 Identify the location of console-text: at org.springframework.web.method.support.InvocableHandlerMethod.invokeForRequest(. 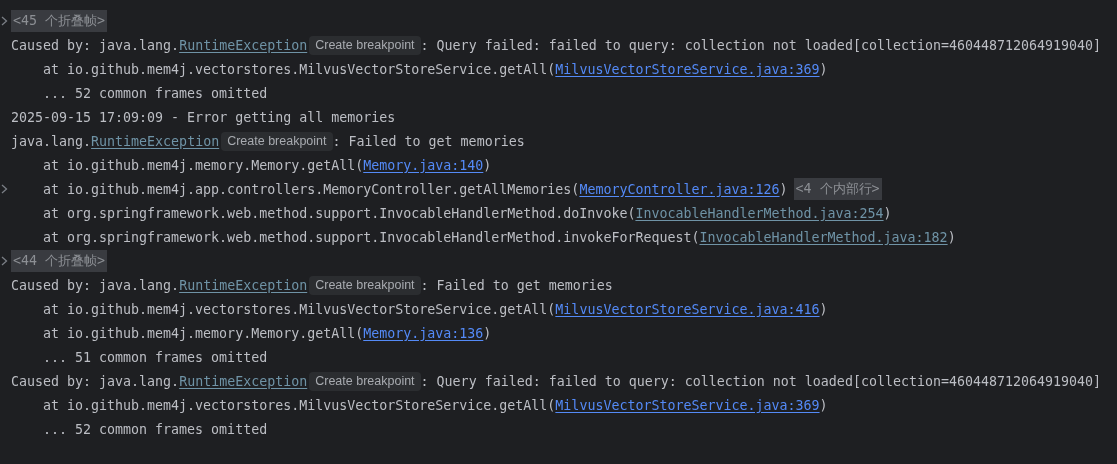
(371, 237).